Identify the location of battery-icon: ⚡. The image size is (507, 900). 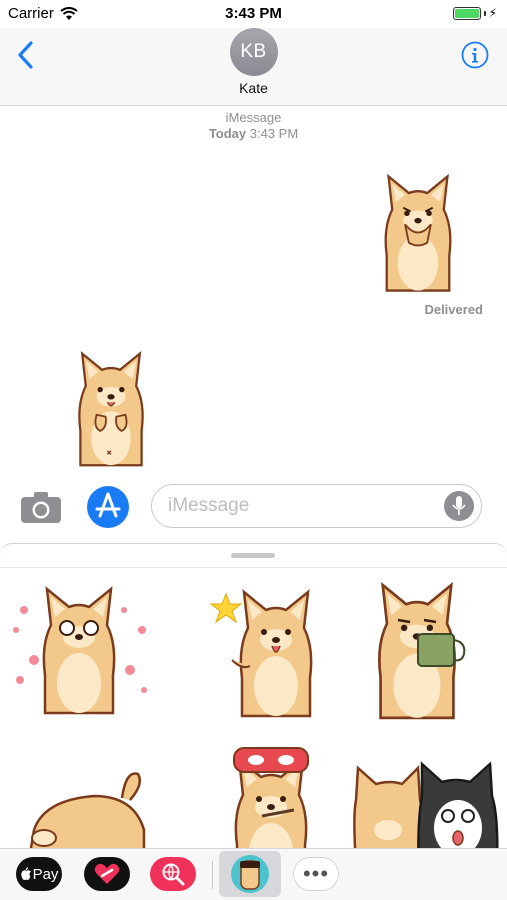
(474, 13).